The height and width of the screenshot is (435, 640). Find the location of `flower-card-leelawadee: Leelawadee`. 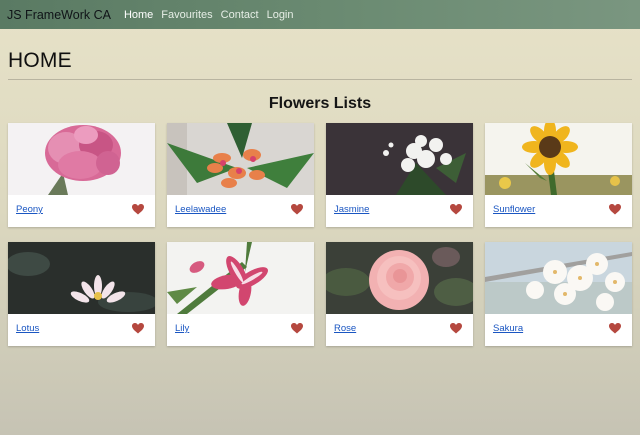

flower-card-leelawadee: Leelawadee is located at coordinates (240, 175).